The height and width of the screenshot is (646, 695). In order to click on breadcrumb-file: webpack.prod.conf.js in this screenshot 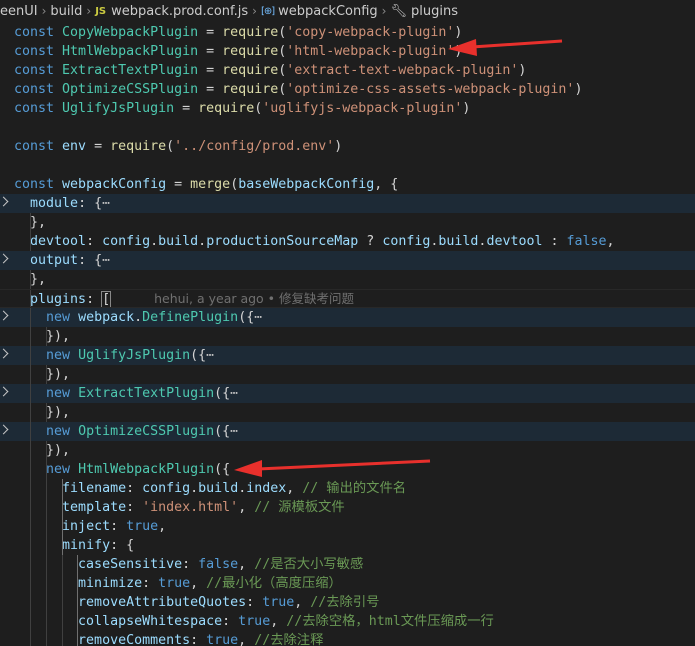, I will do `click(179, 11)`.